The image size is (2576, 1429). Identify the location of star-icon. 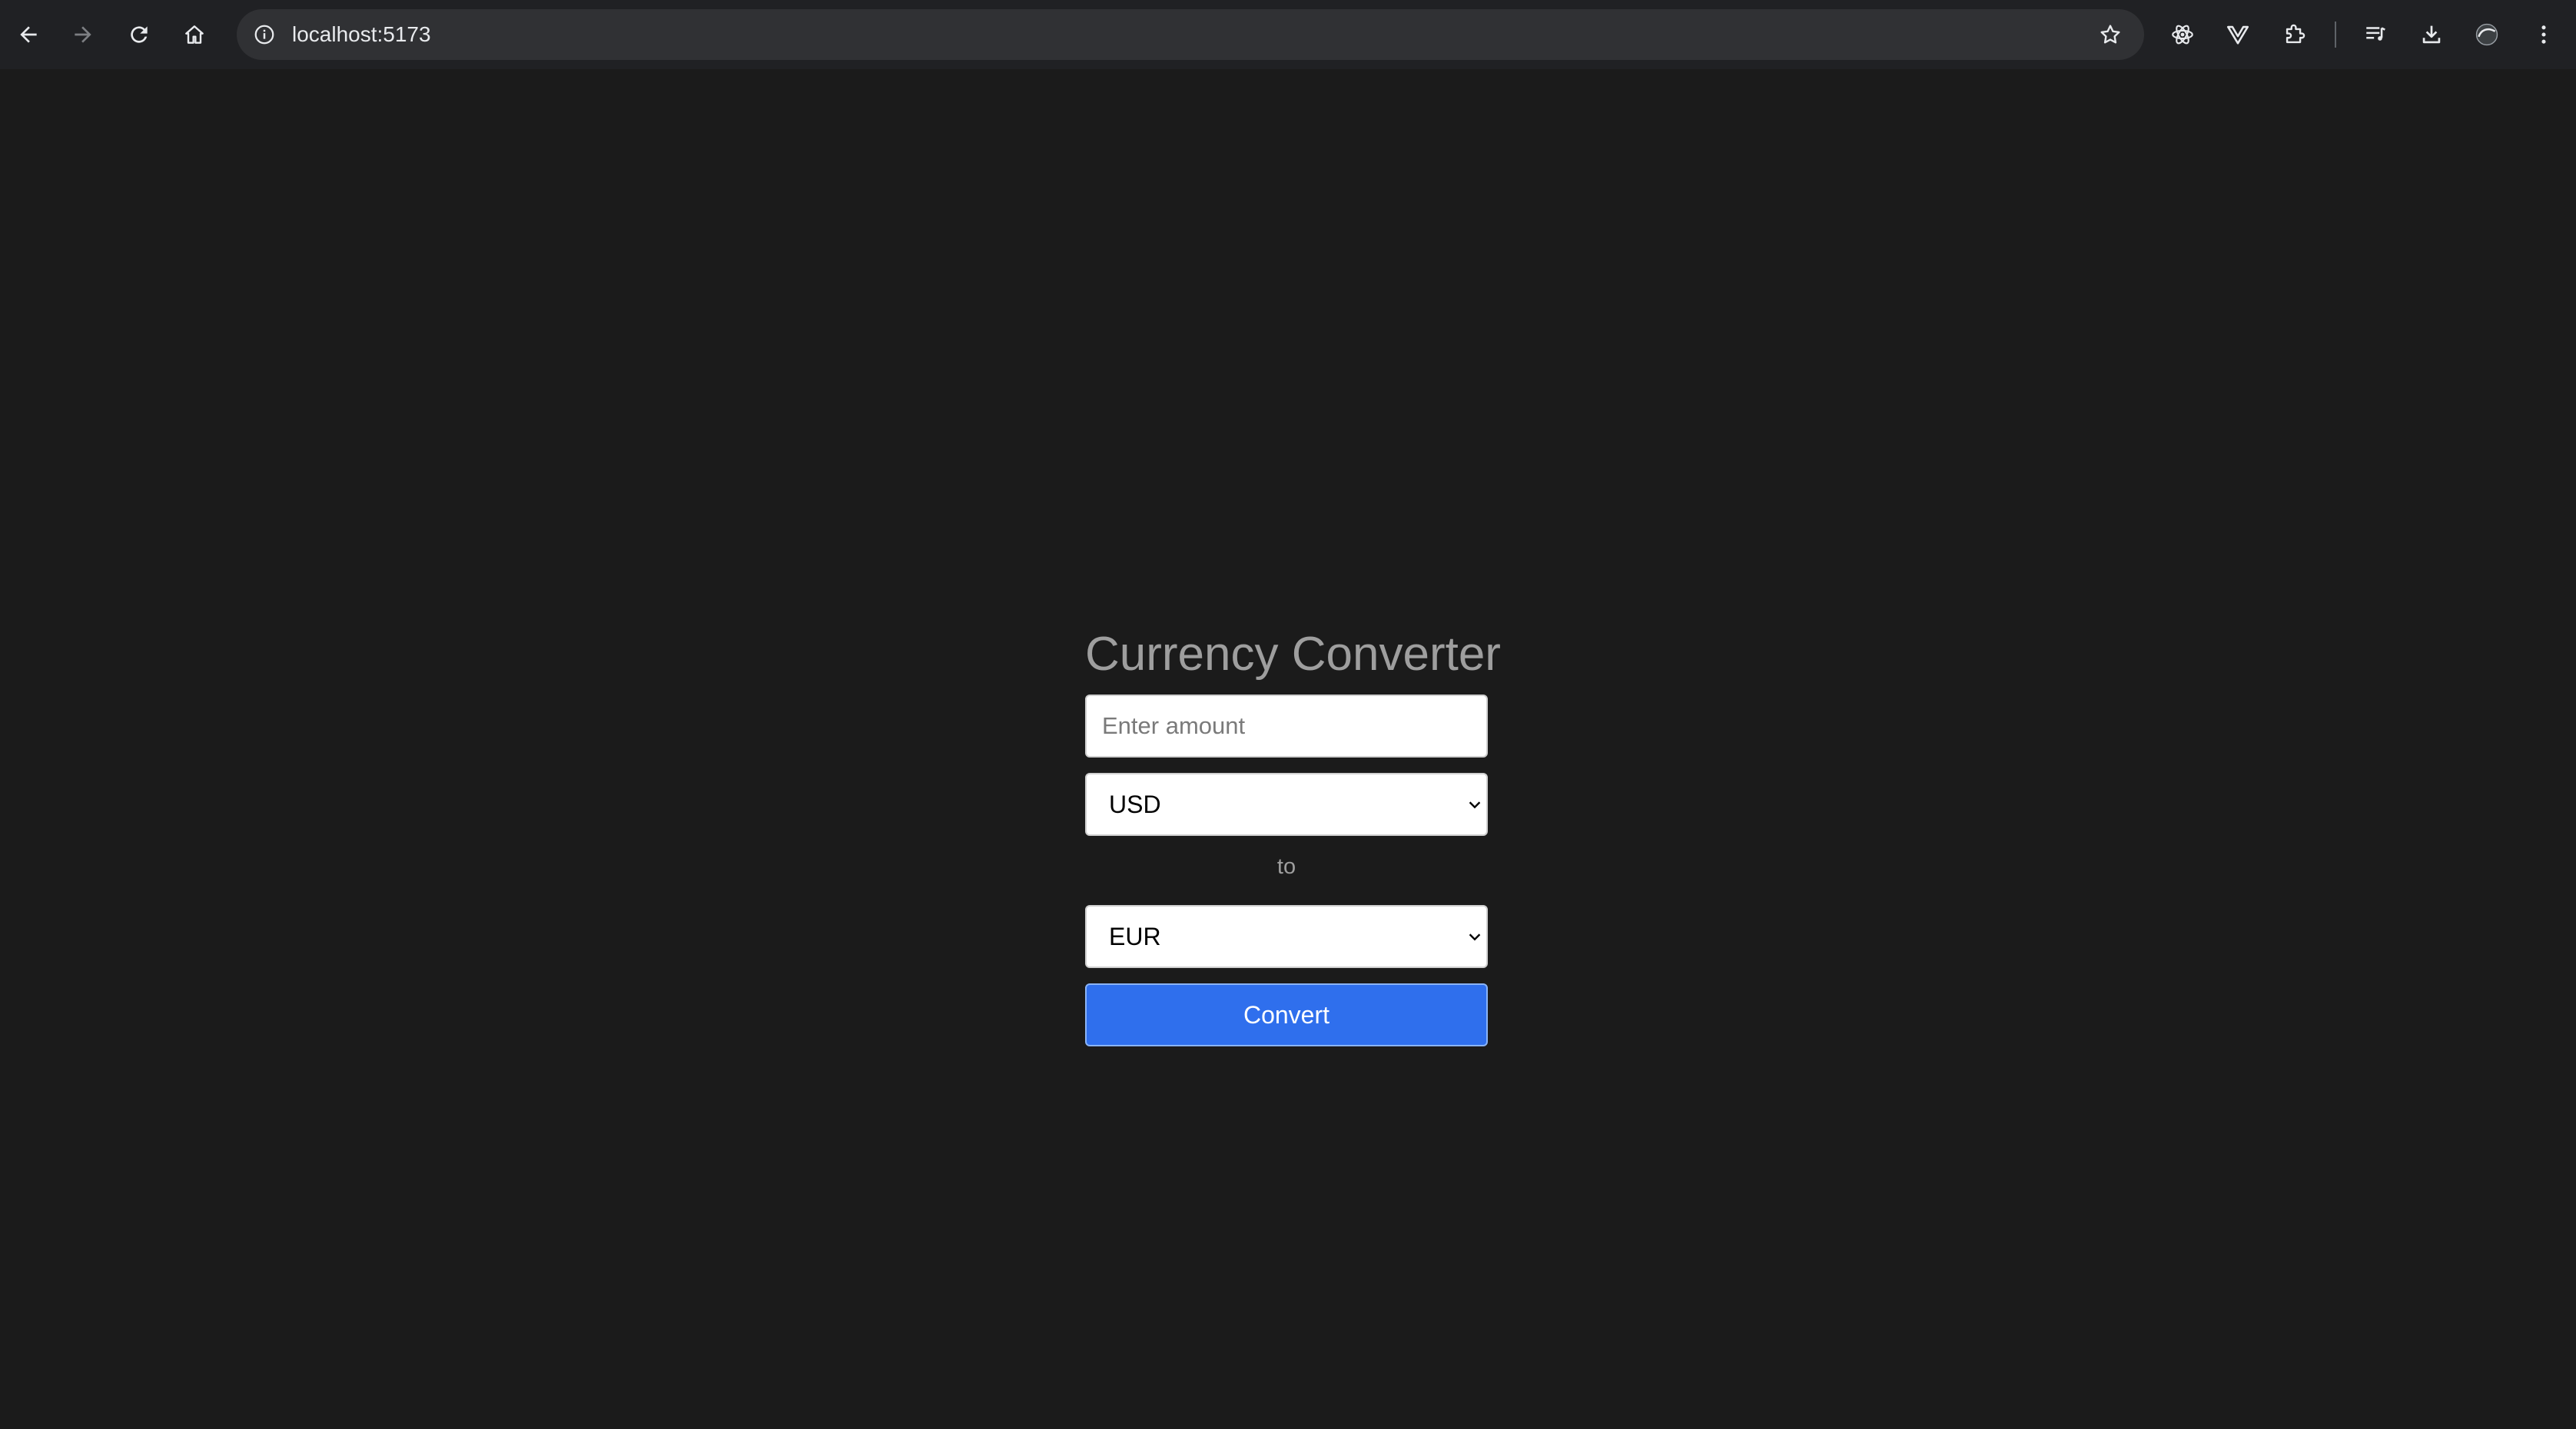
(2110, 34).